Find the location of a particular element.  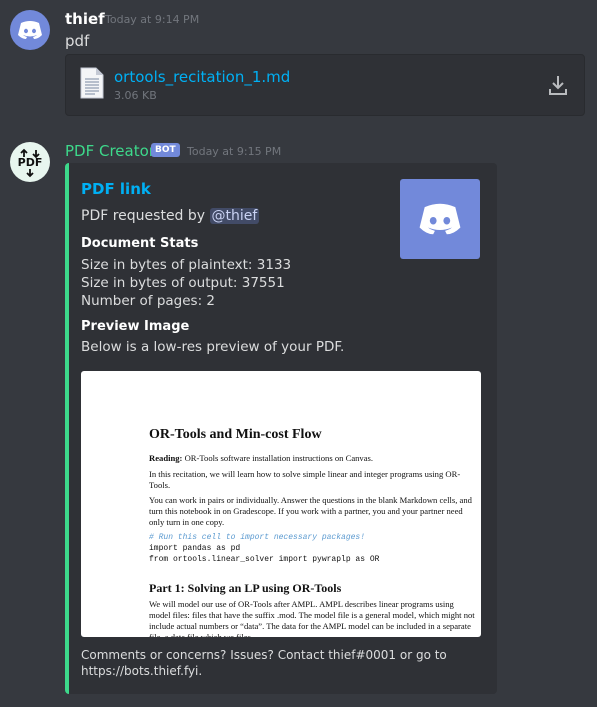

description-text: PDF requested by is located at coordinates (143, 216).